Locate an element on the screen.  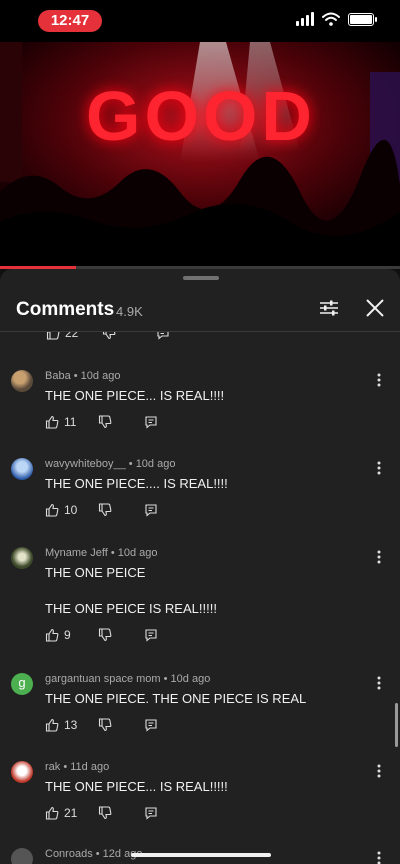
cellular-signal-icon is located at coordinates (305, 19).